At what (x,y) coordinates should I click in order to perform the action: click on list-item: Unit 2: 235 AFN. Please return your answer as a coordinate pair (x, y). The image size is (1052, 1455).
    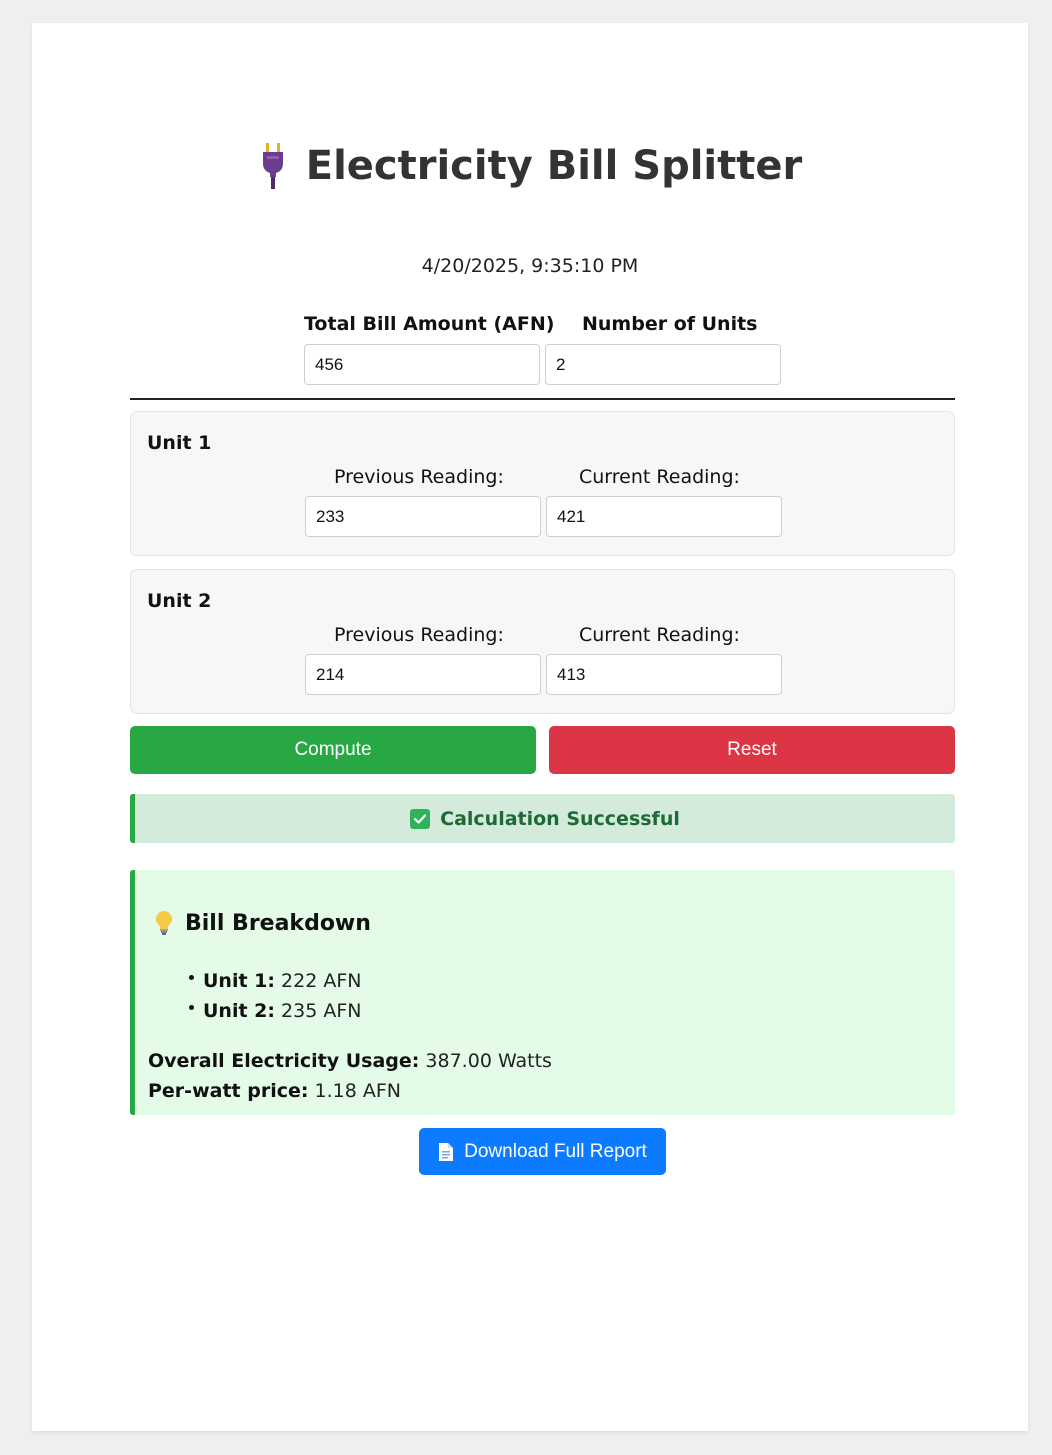
    Looking at the image, I should click on (274, 1011).